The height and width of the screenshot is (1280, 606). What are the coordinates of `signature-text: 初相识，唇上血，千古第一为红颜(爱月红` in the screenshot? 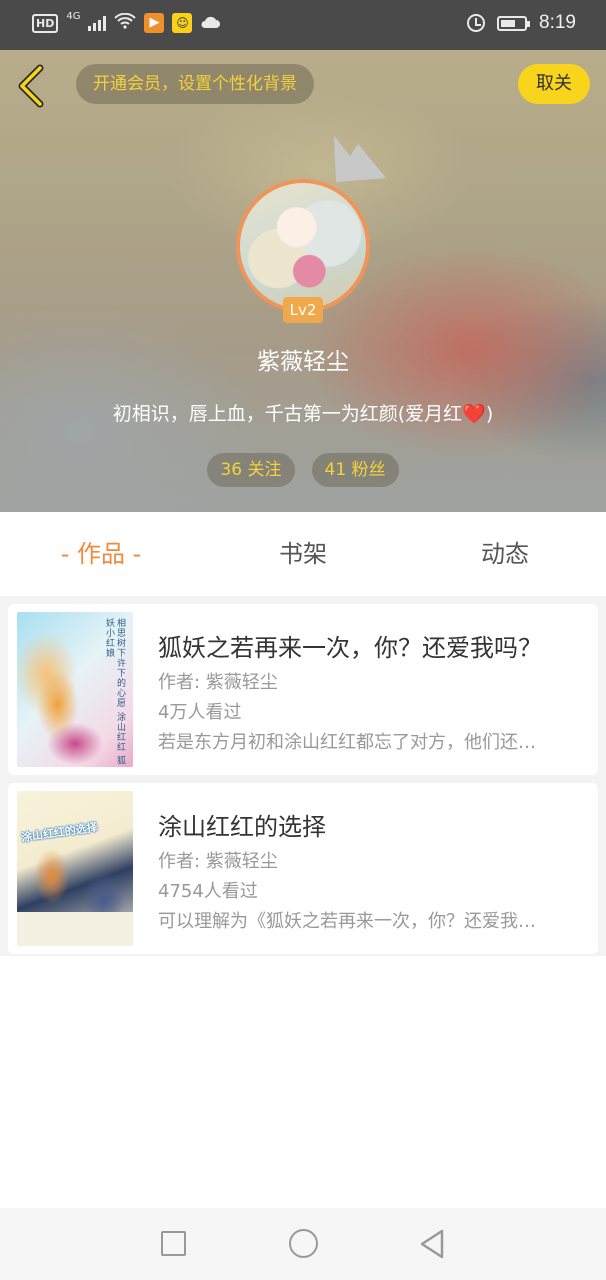 It's located at (287, 414).